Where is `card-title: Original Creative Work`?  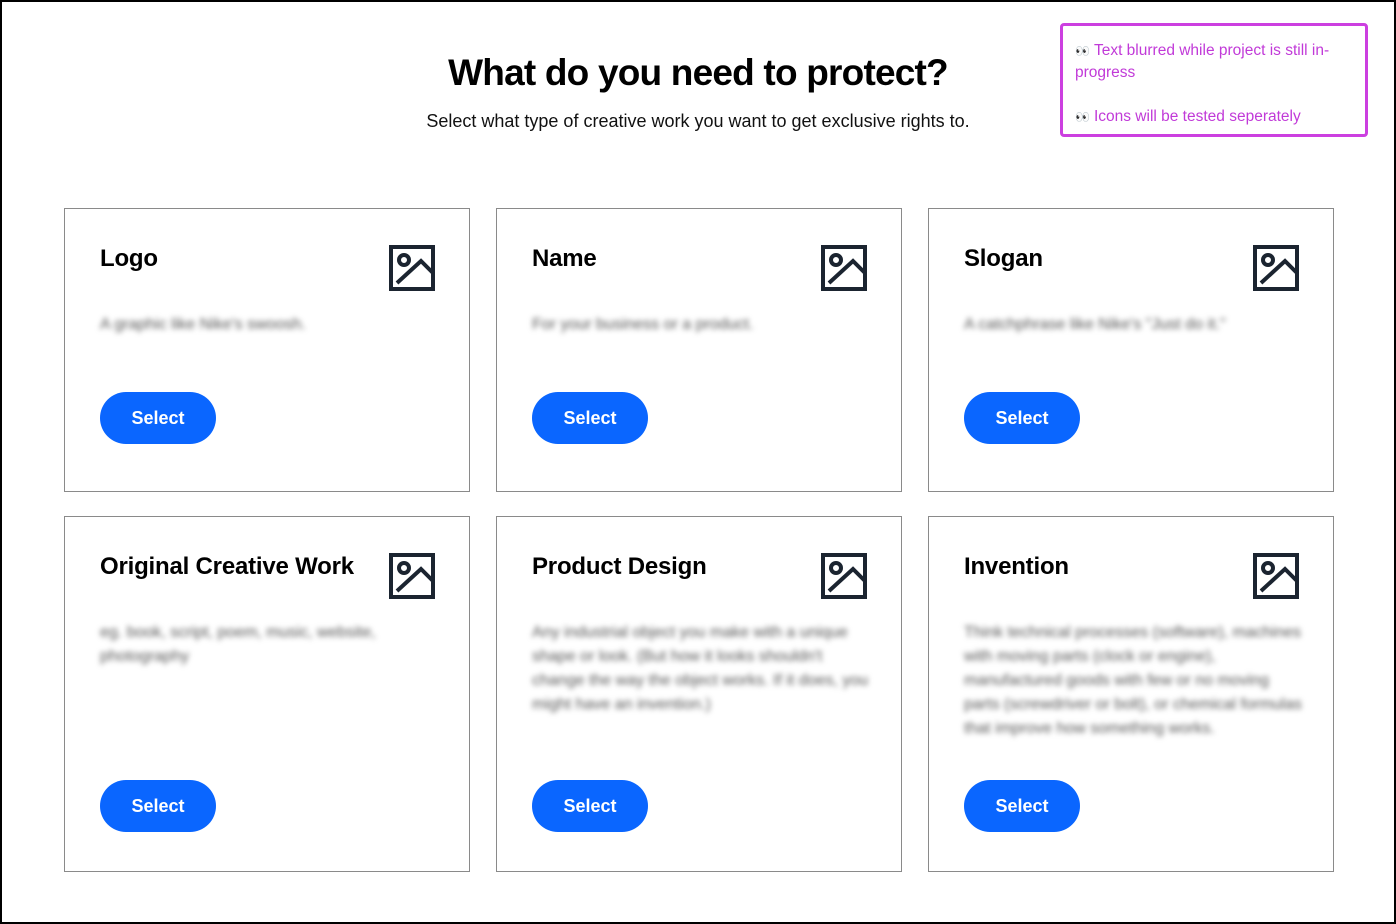 card-title: Original Creative Work is located at coordinates (227, 566).